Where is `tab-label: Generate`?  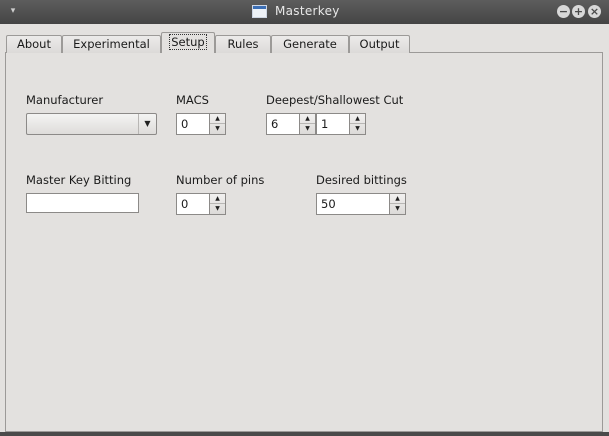 tab-label: Generate is located at coordinates (310, 44).